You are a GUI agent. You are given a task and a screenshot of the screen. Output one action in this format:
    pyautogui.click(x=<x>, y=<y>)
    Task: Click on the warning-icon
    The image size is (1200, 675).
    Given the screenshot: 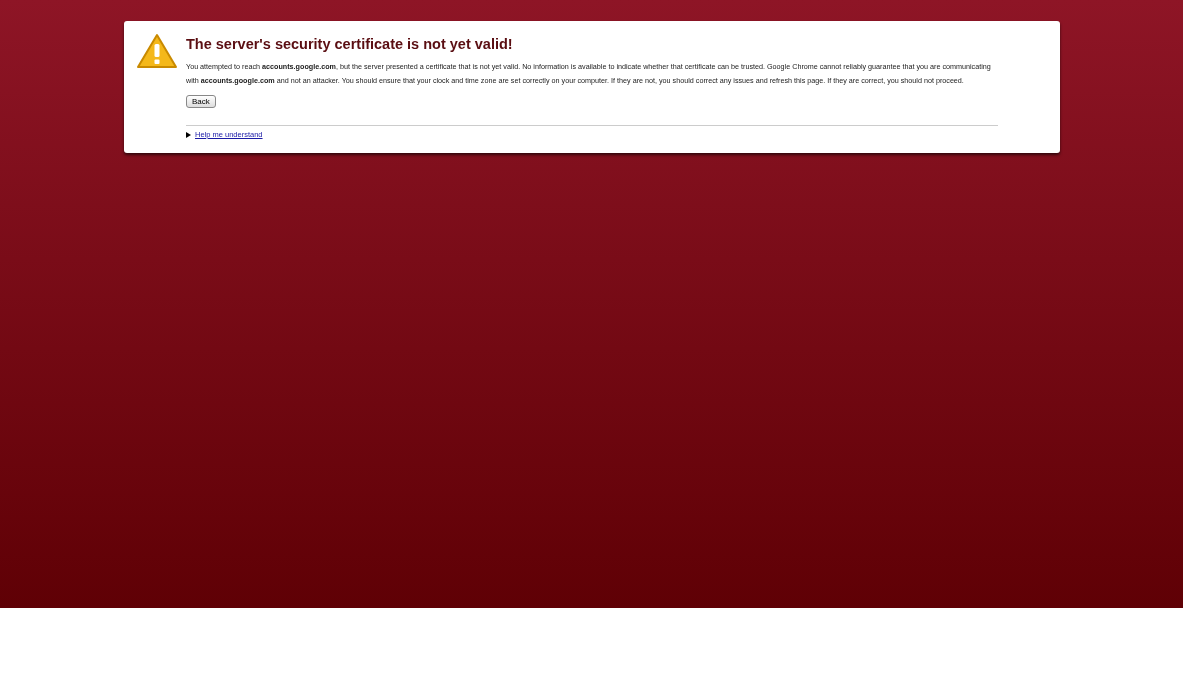 What is the action you would take?
    pyautogui.click(x=157, y=51)
    